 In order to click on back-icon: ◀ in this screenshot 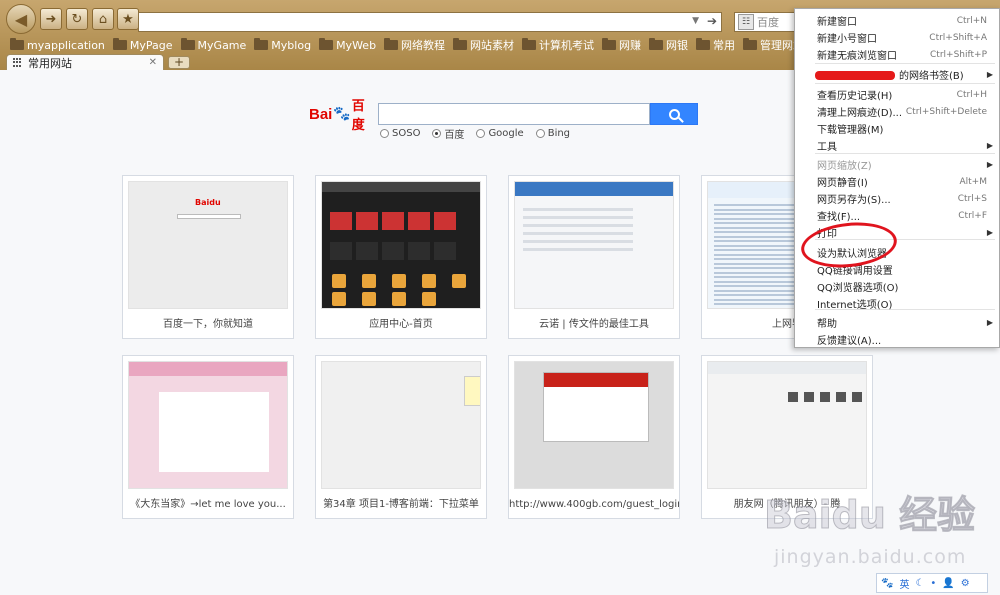, I will do `click(21, 19)`.